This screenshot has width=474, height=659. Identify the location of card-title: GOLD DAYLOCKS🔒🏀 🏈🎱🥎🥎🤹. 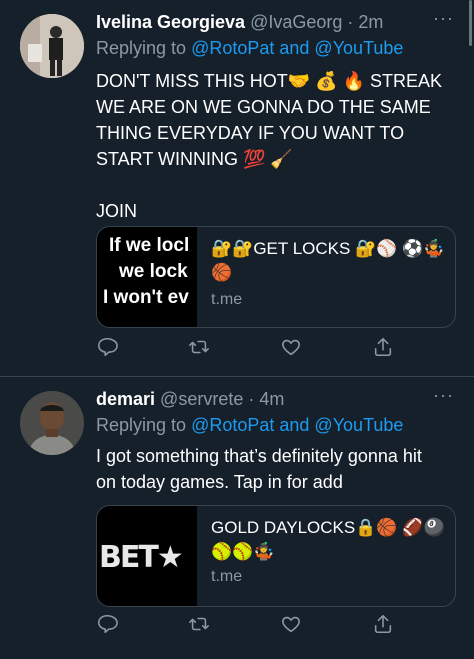
(328, 539).